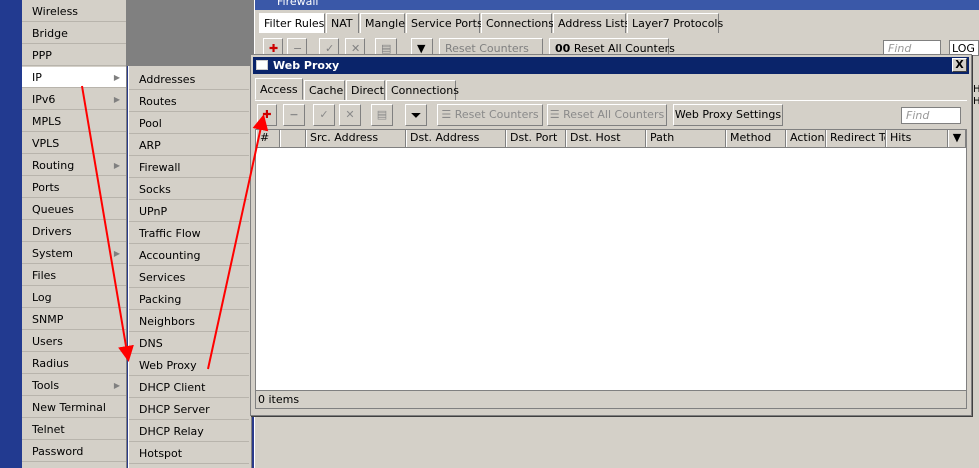 The image size is (979, 468). What do you see at coordinates (536, 138) in the screenshot?
I see `column-header-dst-port: Dst. Port` at bounding box center [536, 138].